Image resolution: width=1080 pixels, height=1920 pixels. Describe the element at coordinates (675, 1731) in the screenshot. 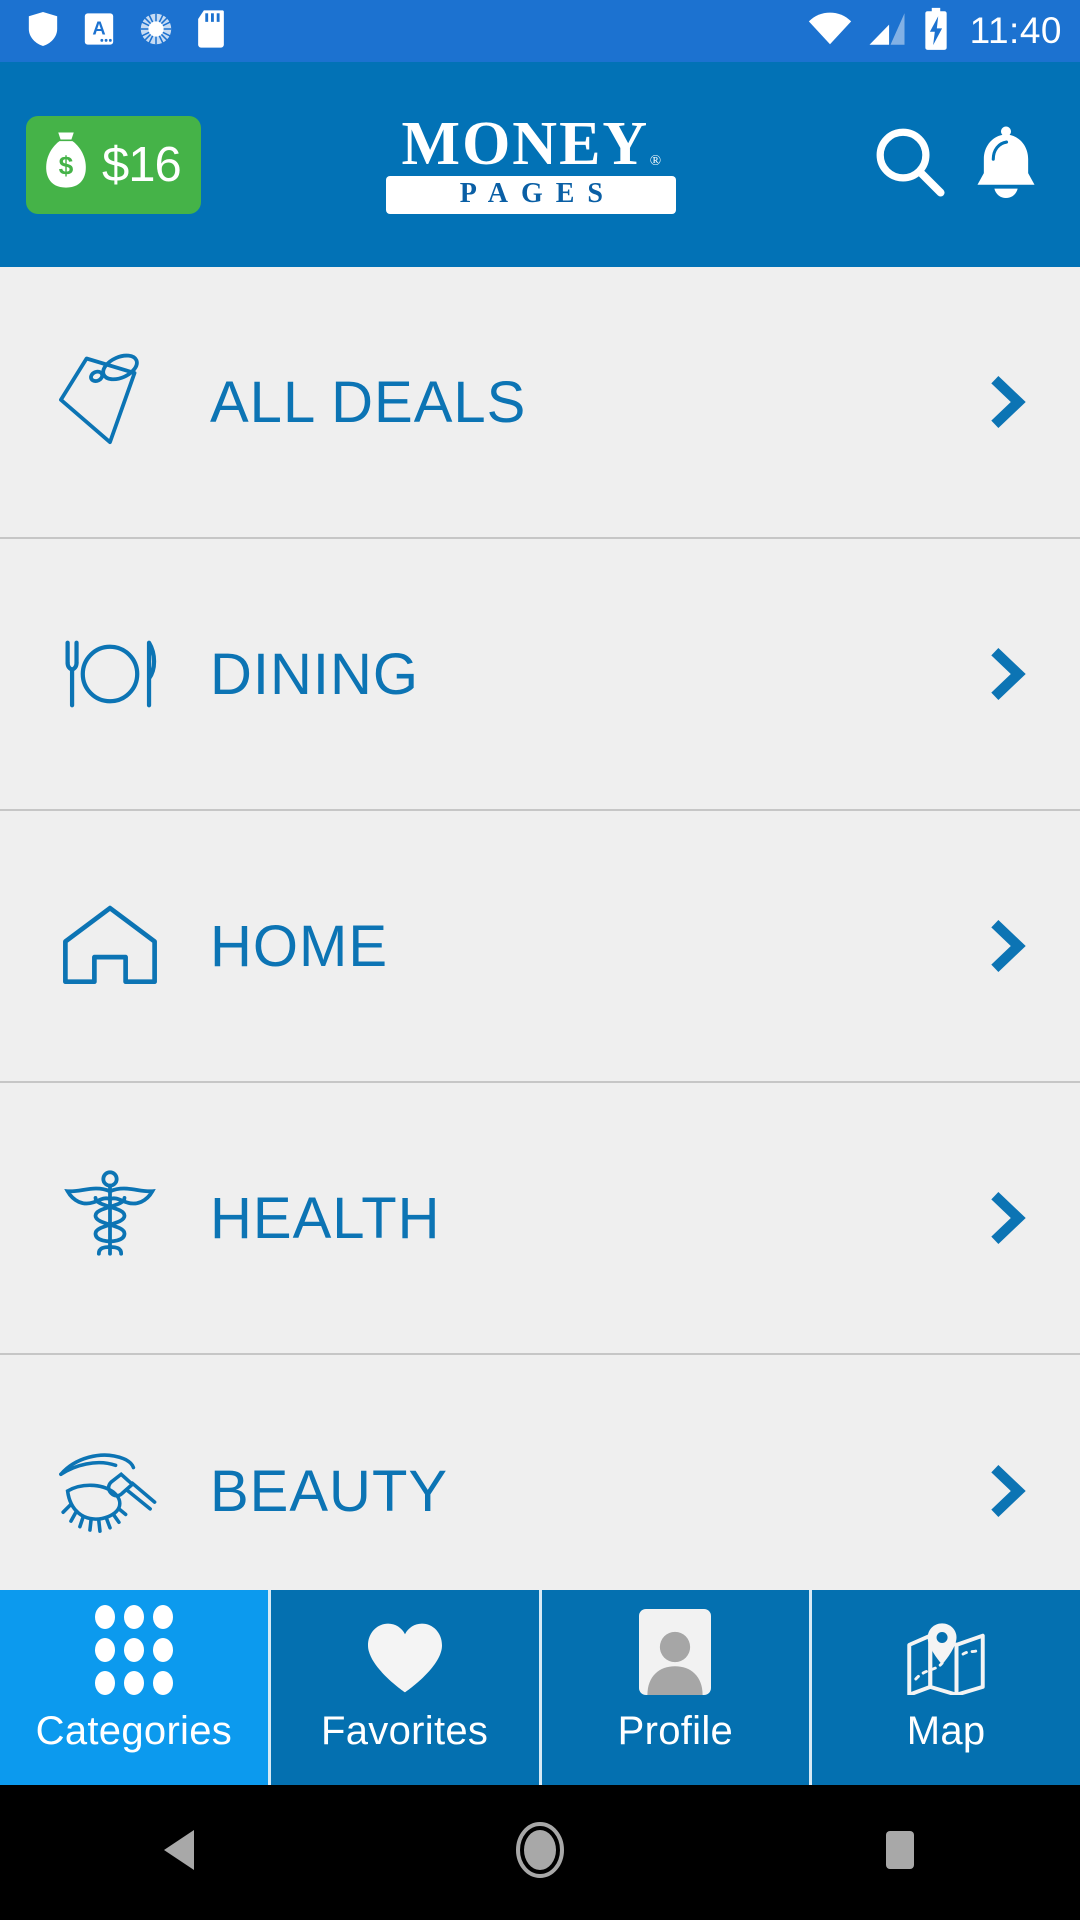

I see `nav-tab-label: Profile` at that location.